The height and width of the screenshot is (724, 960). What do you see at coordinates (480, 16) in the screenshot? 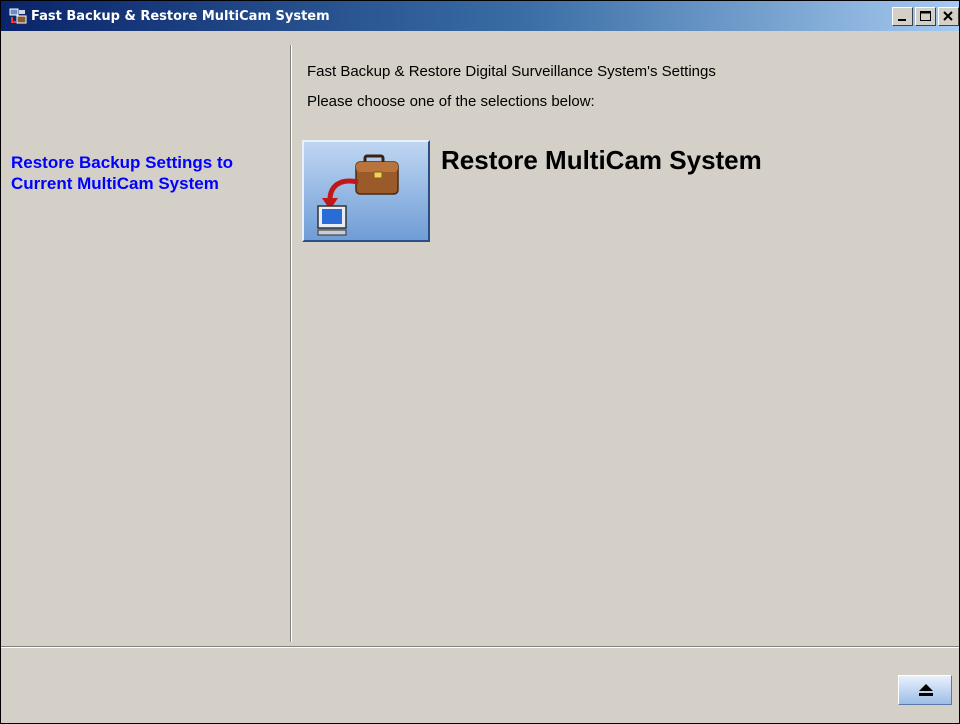
I see `title-bar: Fast Backup & Restore MultiCam System` at bounding box center [480, 16].